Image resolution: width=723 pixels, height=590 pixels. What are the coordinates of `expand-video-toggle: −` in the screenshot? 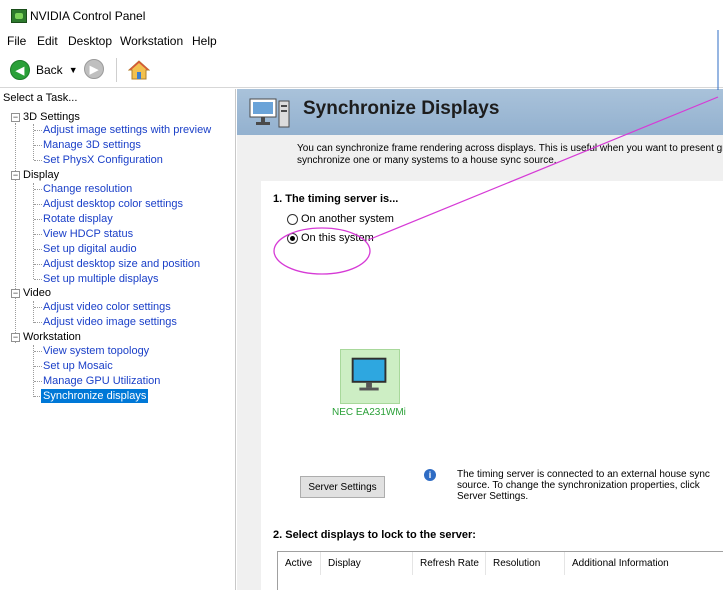 It's located at (15, 293).